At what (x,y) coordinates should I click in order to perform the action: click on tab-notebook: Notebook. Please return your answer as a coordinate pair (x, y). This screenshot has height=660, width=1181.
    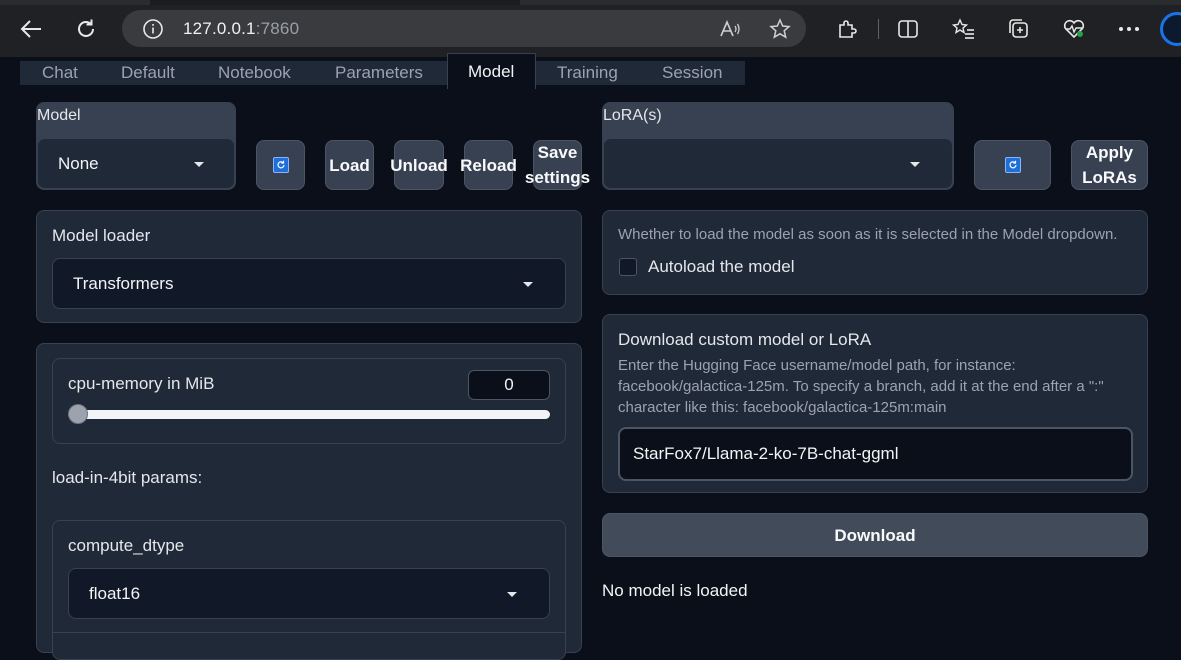
    Looking at the image, I should click on (254, 73).